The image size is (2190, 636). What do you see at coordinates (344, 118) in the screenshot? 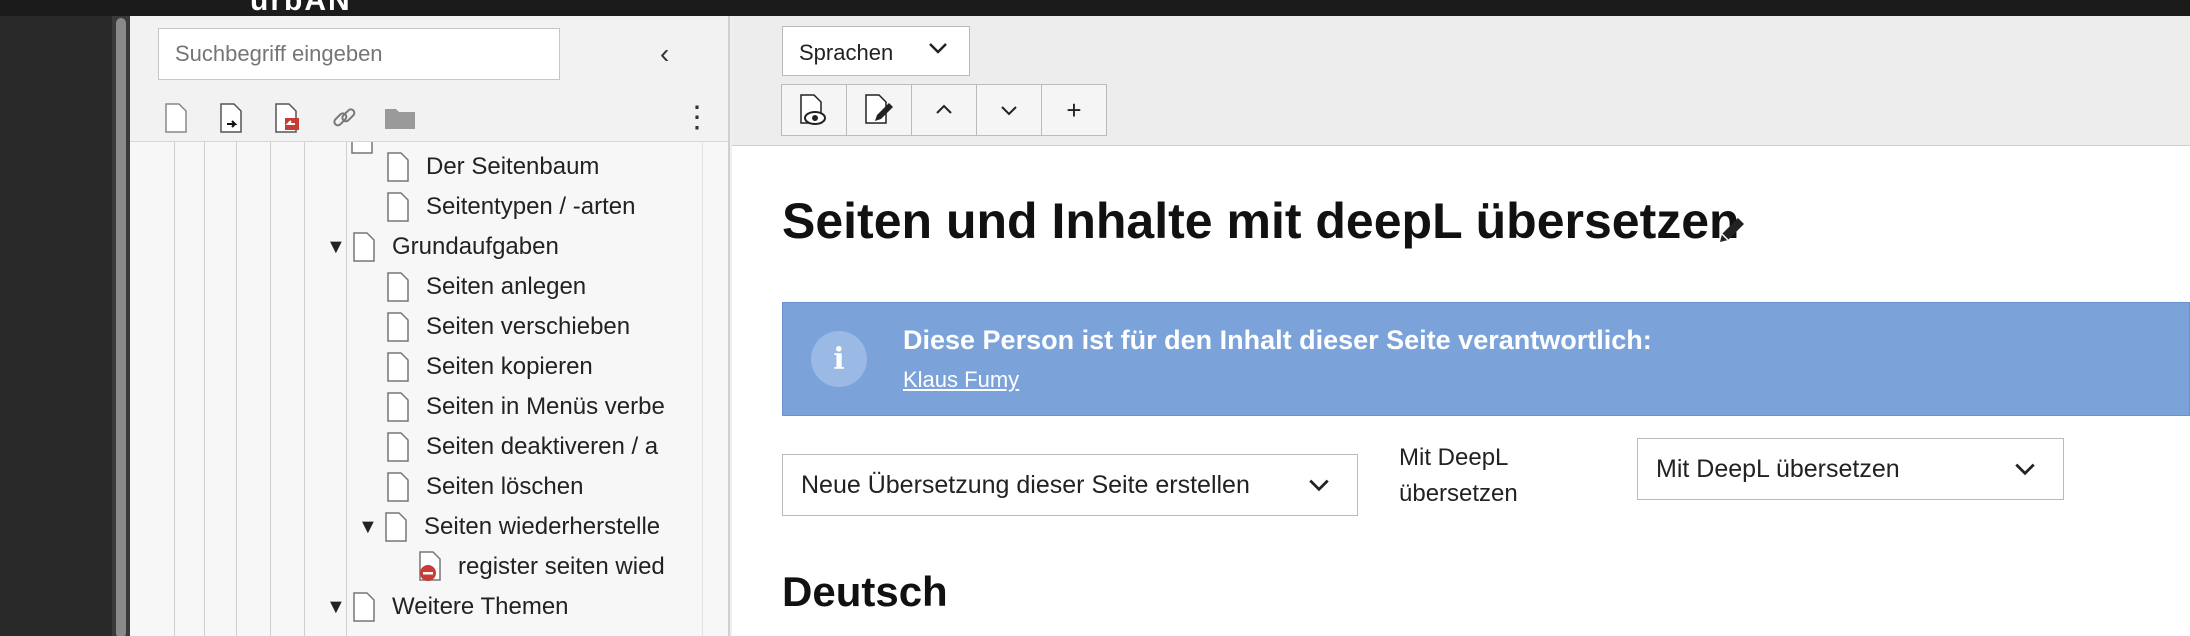
I see `link-icon` at bounding box center [344, 118].